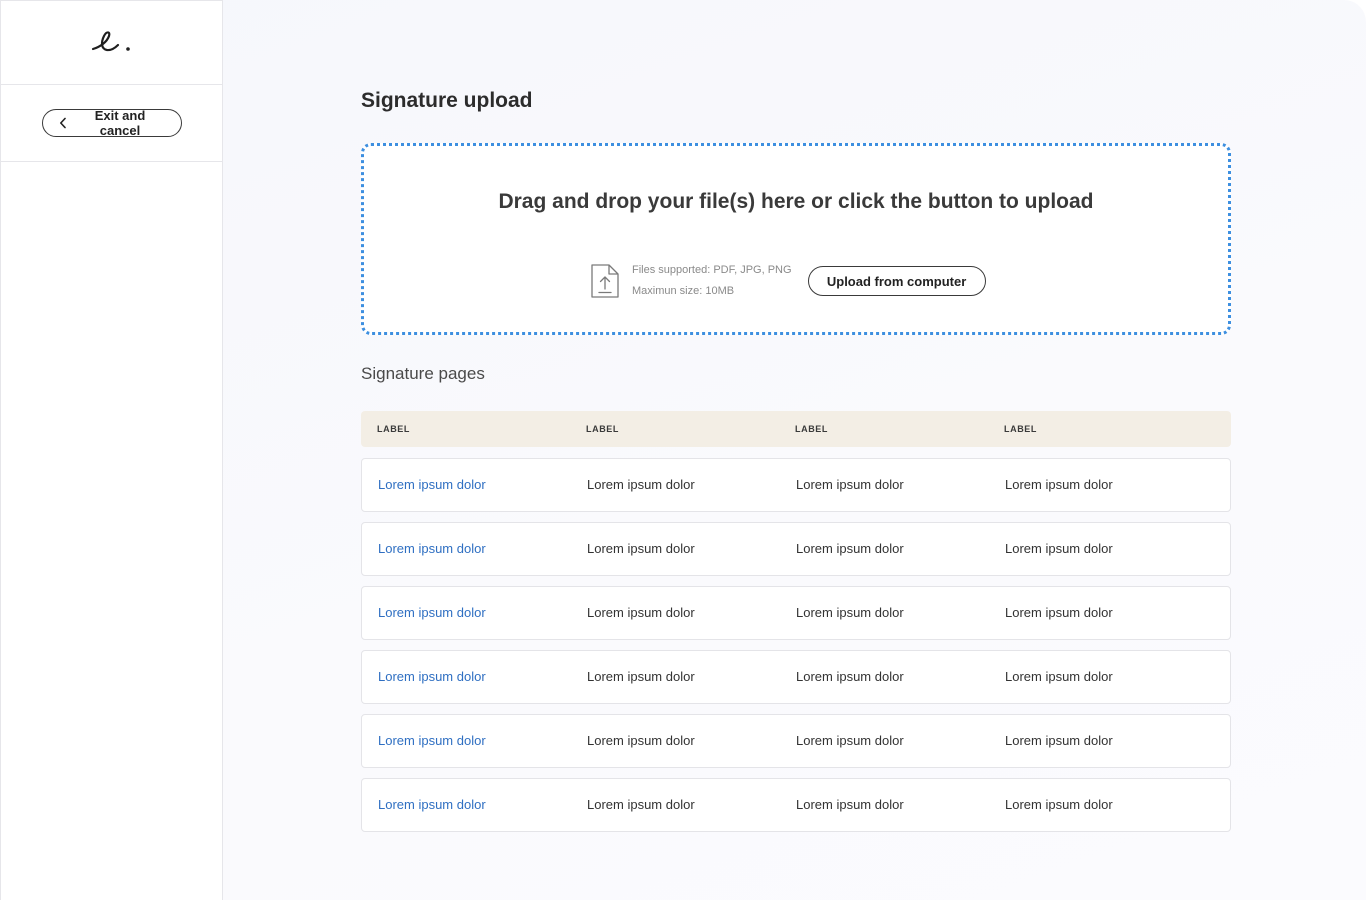 This screenshot has height=900, width=1366. Describe the element at coordinates (120, 123) in the screenshot. I see `exit-button-label: Exit and cancel` at that location.